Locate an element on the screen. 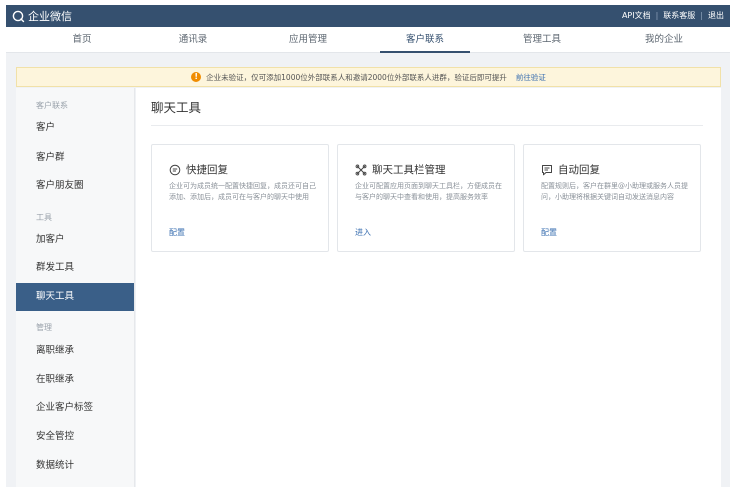 This screenshot has width=737, height=487. enter-toolbar-link: 进入 is located at coordinates (363, 232).